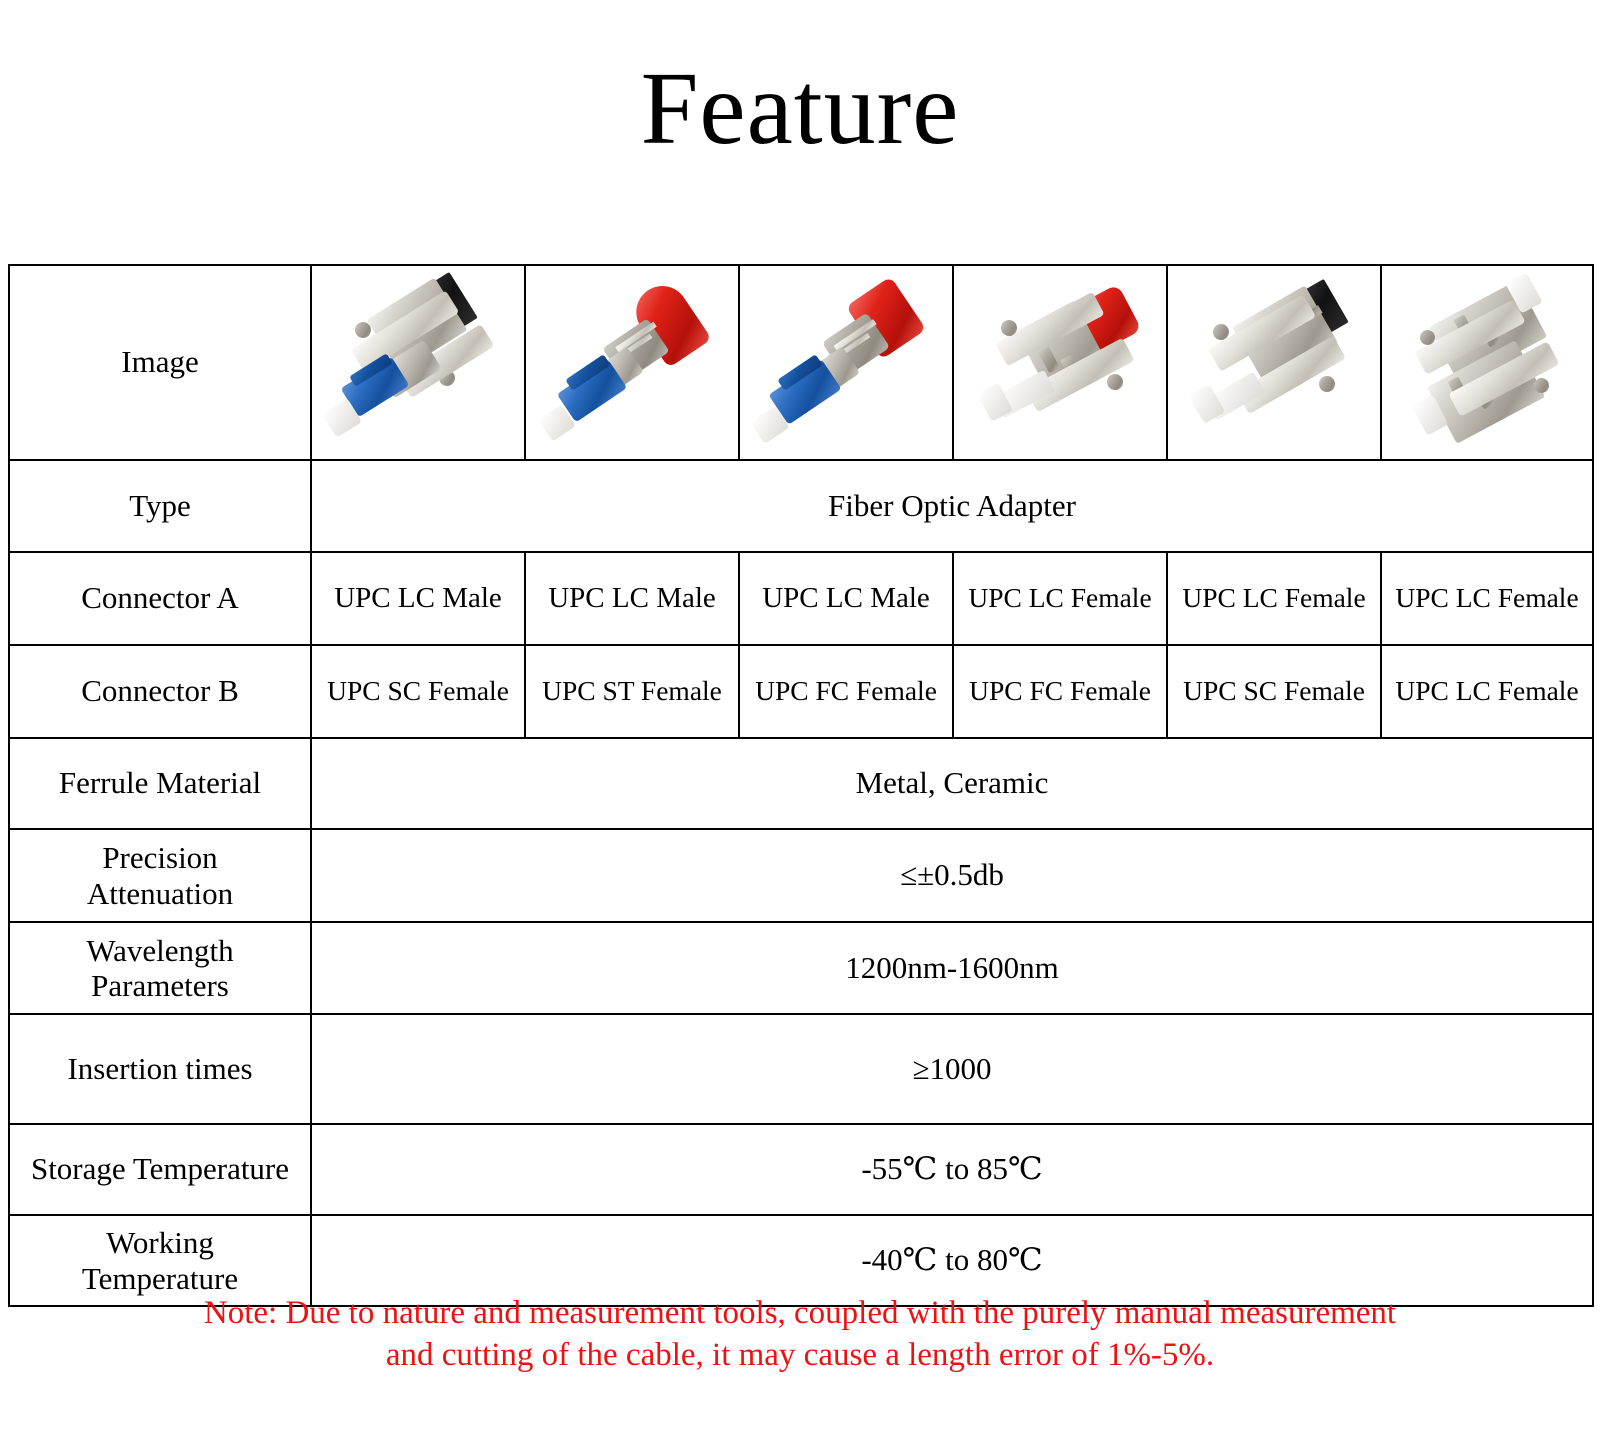  I want to click on table-row-insertion-times: Insertion times ≥1000, so click(801, 1069).